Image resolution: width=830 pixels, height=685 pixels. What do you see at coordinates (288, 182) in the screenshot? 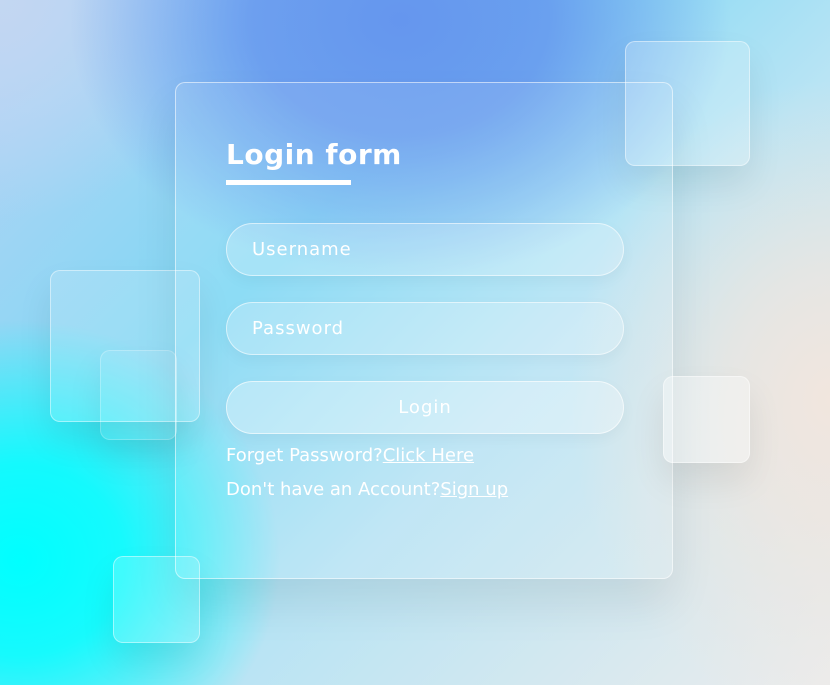
I see `title-underline` at bounding box center [288, 182].